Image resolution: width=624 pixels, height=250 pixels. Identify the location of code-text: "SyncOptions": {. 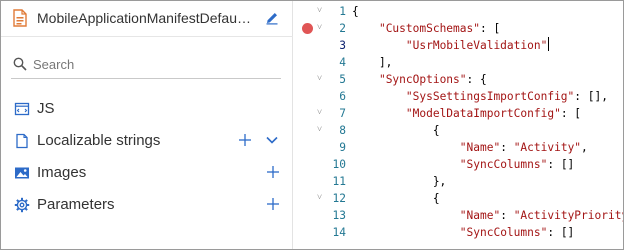
(432, 79).